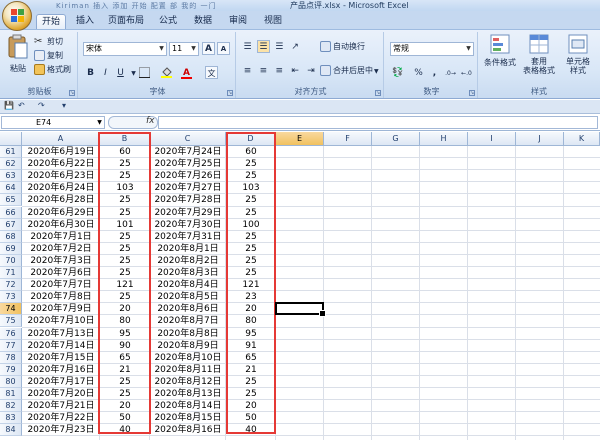 This screenshot has width=600, height=440. What do you see at coordinates (279, 46) in the screenshot?
I see `align-bottom-icon: ☰` at bounding box center [279, 46].